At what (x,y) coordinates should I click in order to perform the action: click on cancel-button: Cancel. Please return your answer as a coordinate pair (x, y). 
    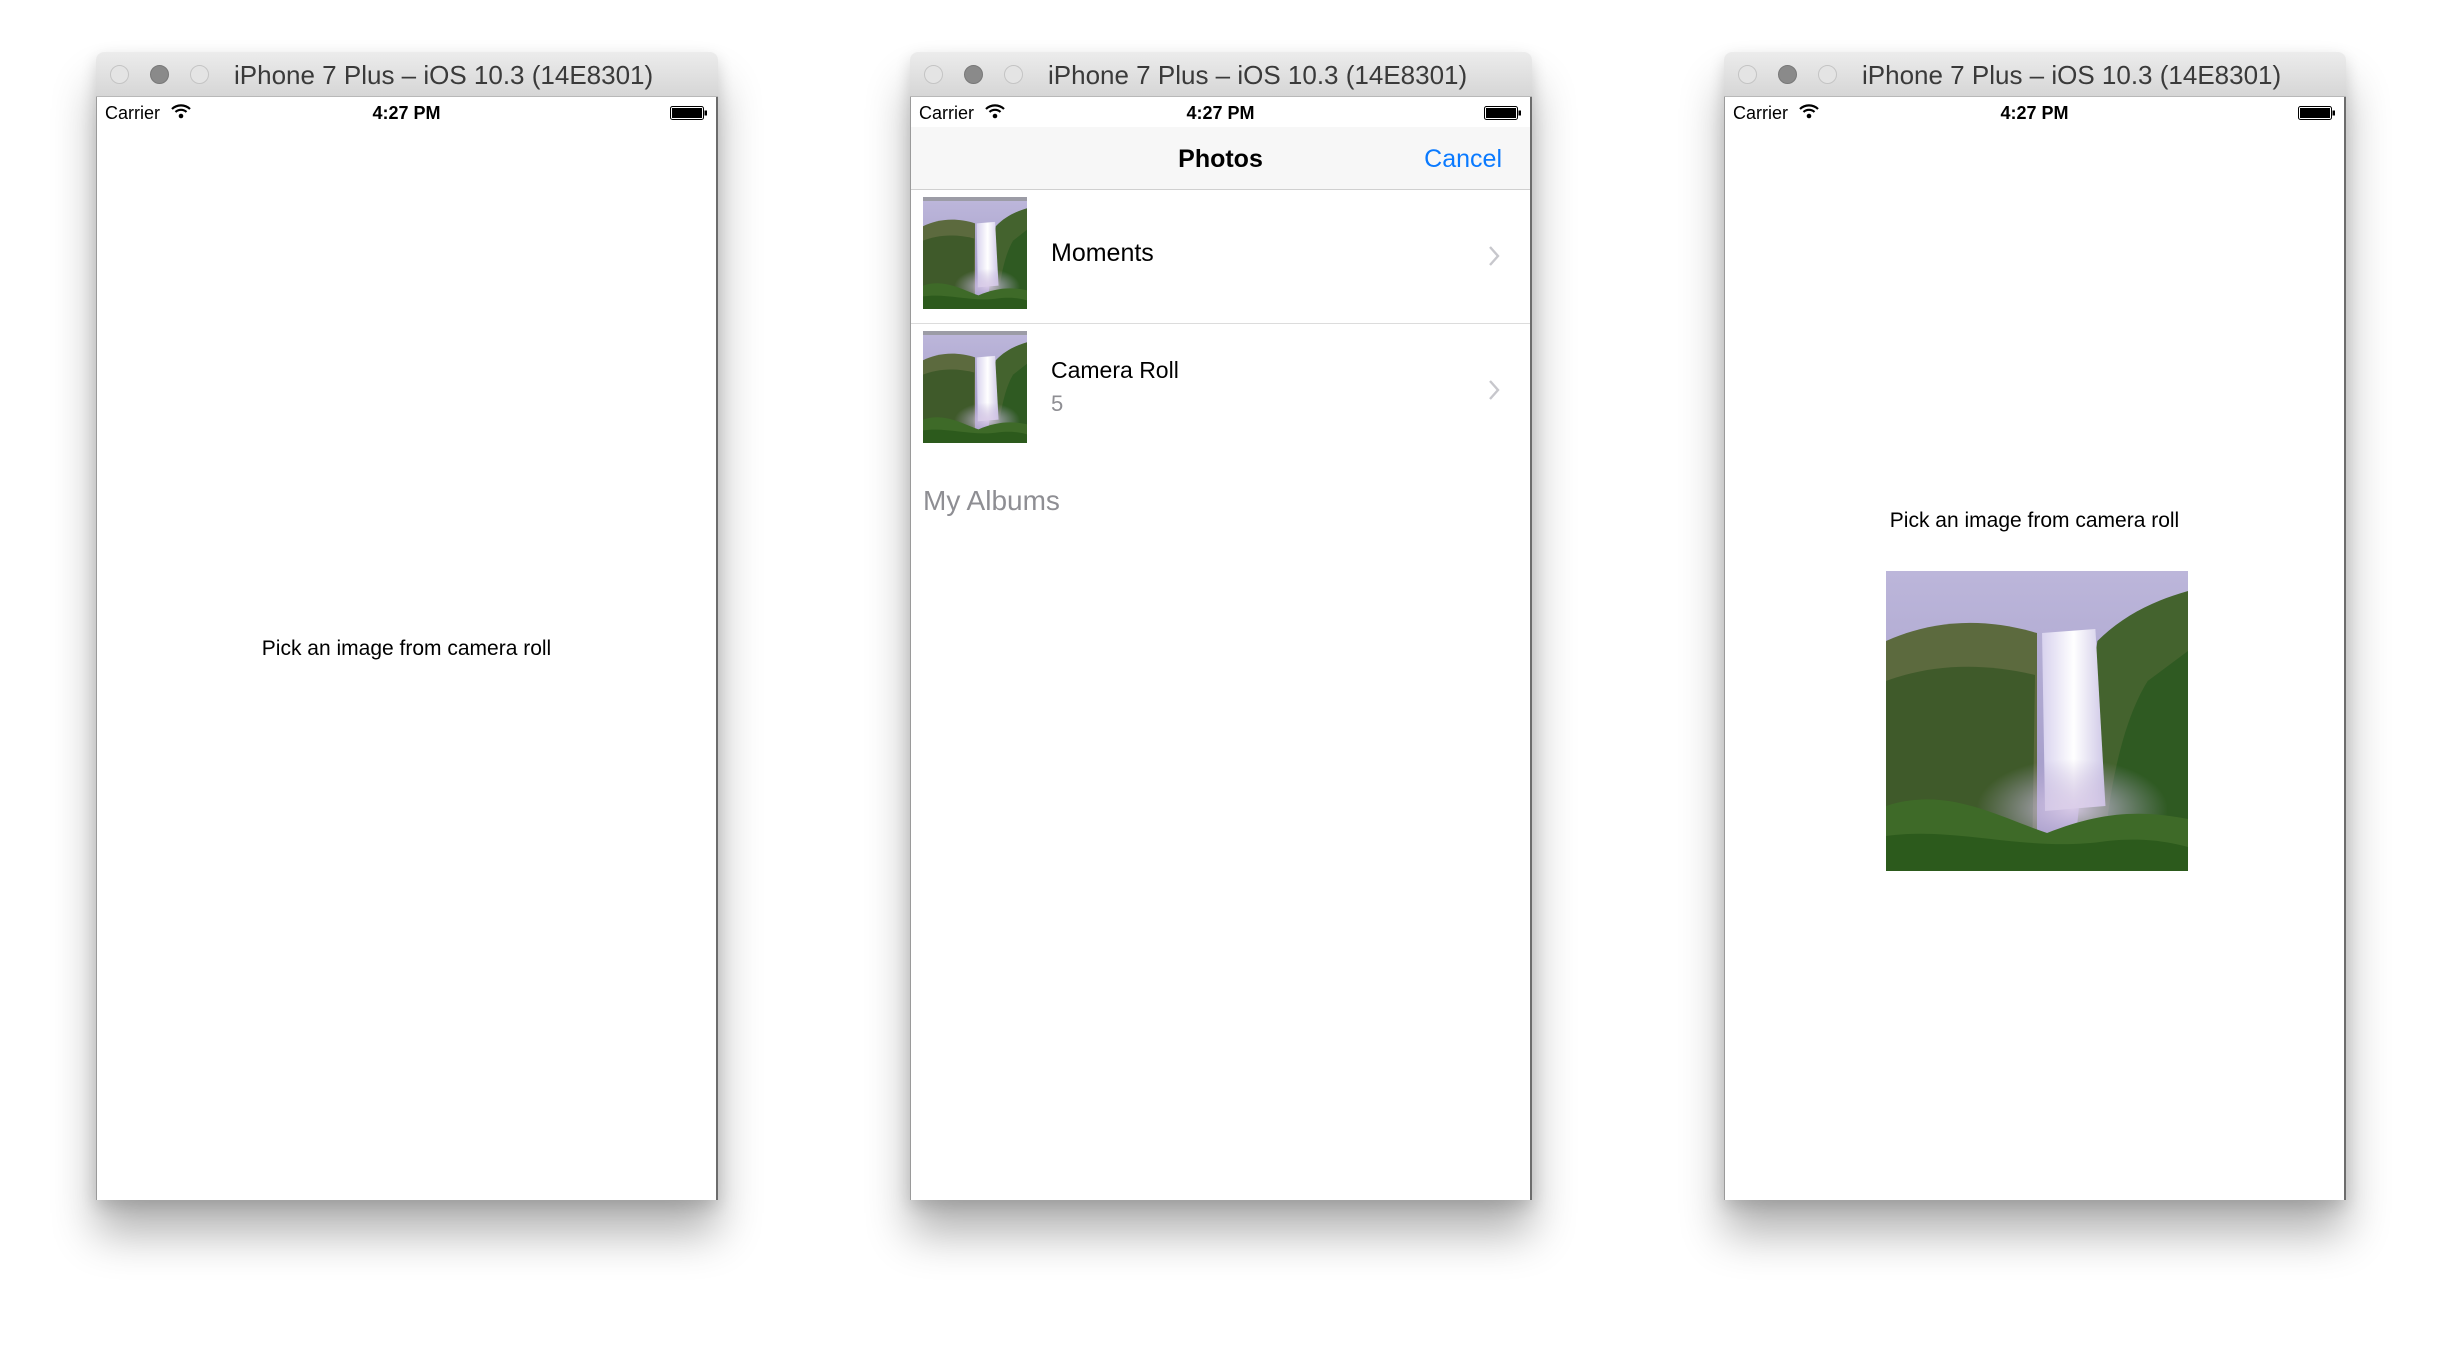
    Looking at the image, I should click on (1463, 159).